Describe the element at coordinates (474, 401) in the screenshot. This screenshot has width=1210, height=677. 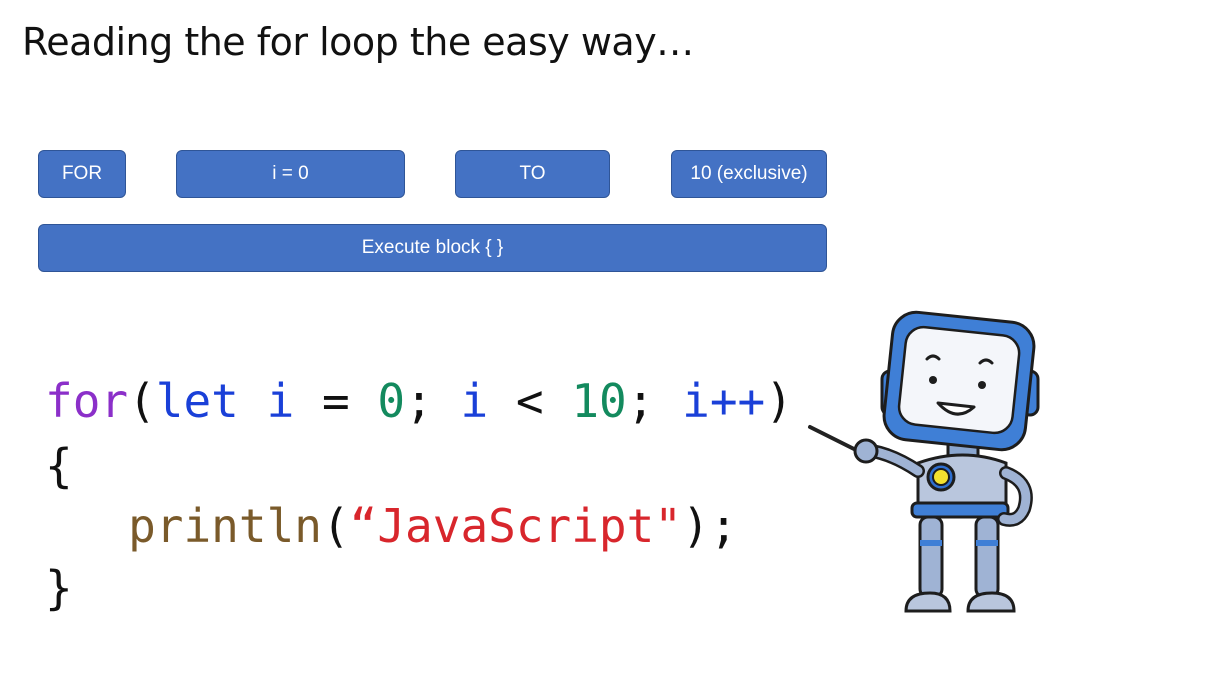
I see `condition-variable: i` at that location.